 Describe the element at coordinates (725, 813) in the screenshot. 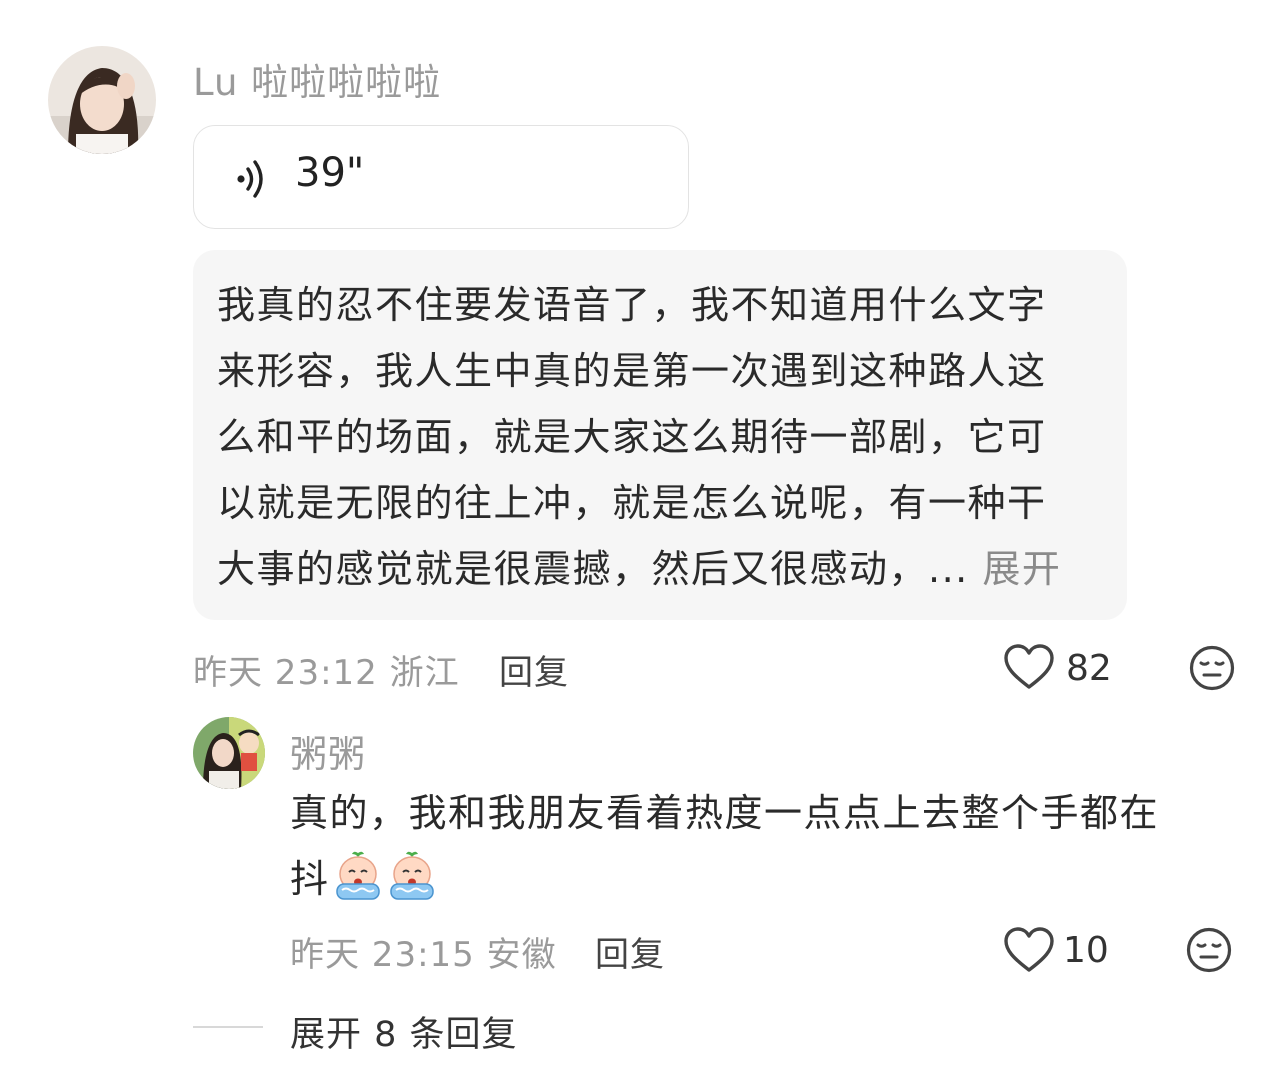

I see `reply-line: 真的，我和我朋友看着热度一点点上去整个手都在` at that location.